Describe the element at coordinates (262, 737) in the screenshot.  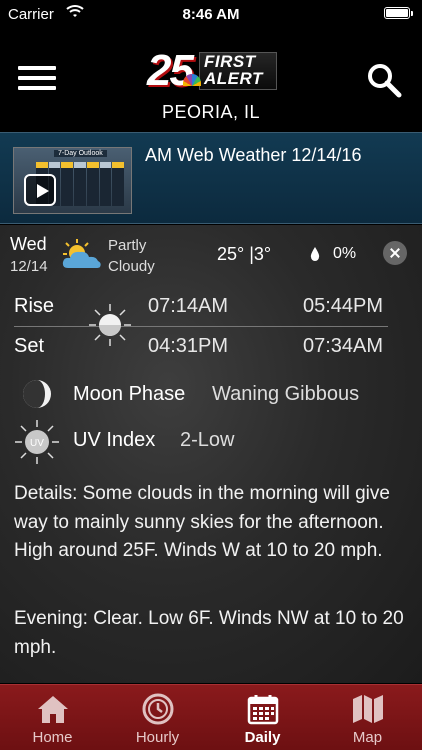
I see `tab-daily-label: Daily` at that location.